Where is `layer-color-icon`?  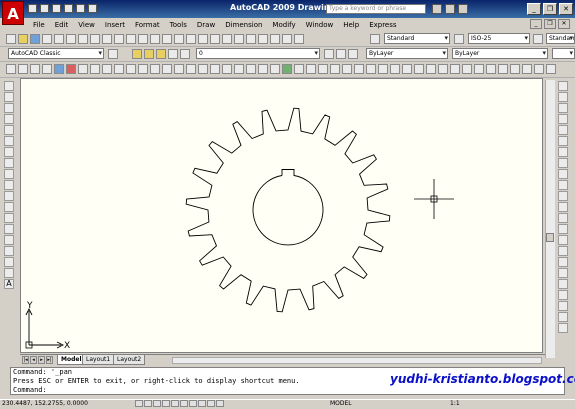 layer-color-icon is located at coordinates (185, 54).